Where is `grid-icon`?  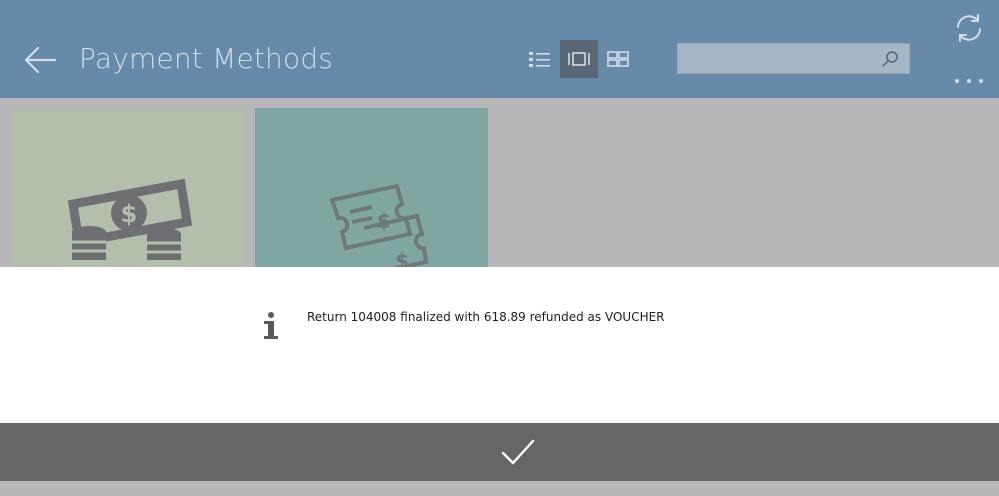 grid-icon is located at coordinates (618, 59).